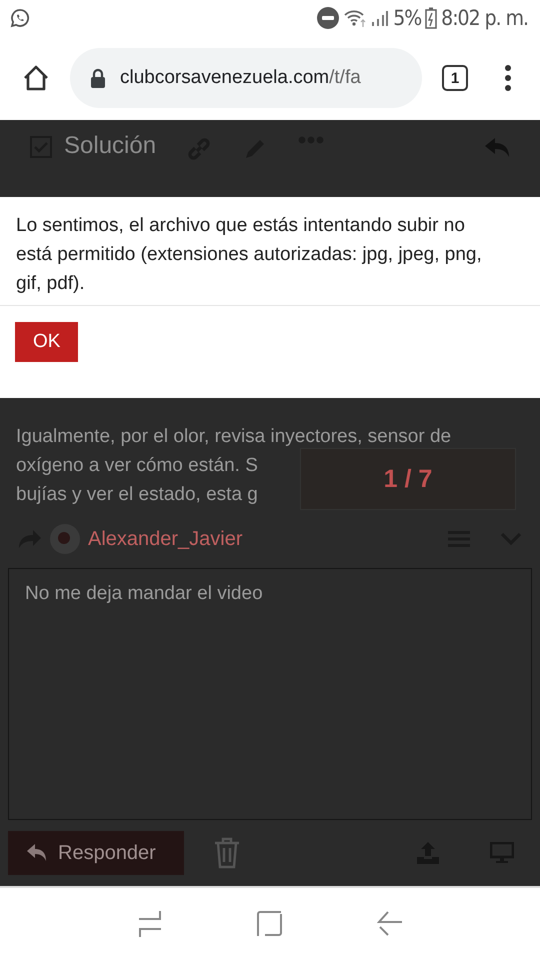 The image size is (540, 960). I want to click on reply-to-username: Alexander_Javier, so click(165, 539).